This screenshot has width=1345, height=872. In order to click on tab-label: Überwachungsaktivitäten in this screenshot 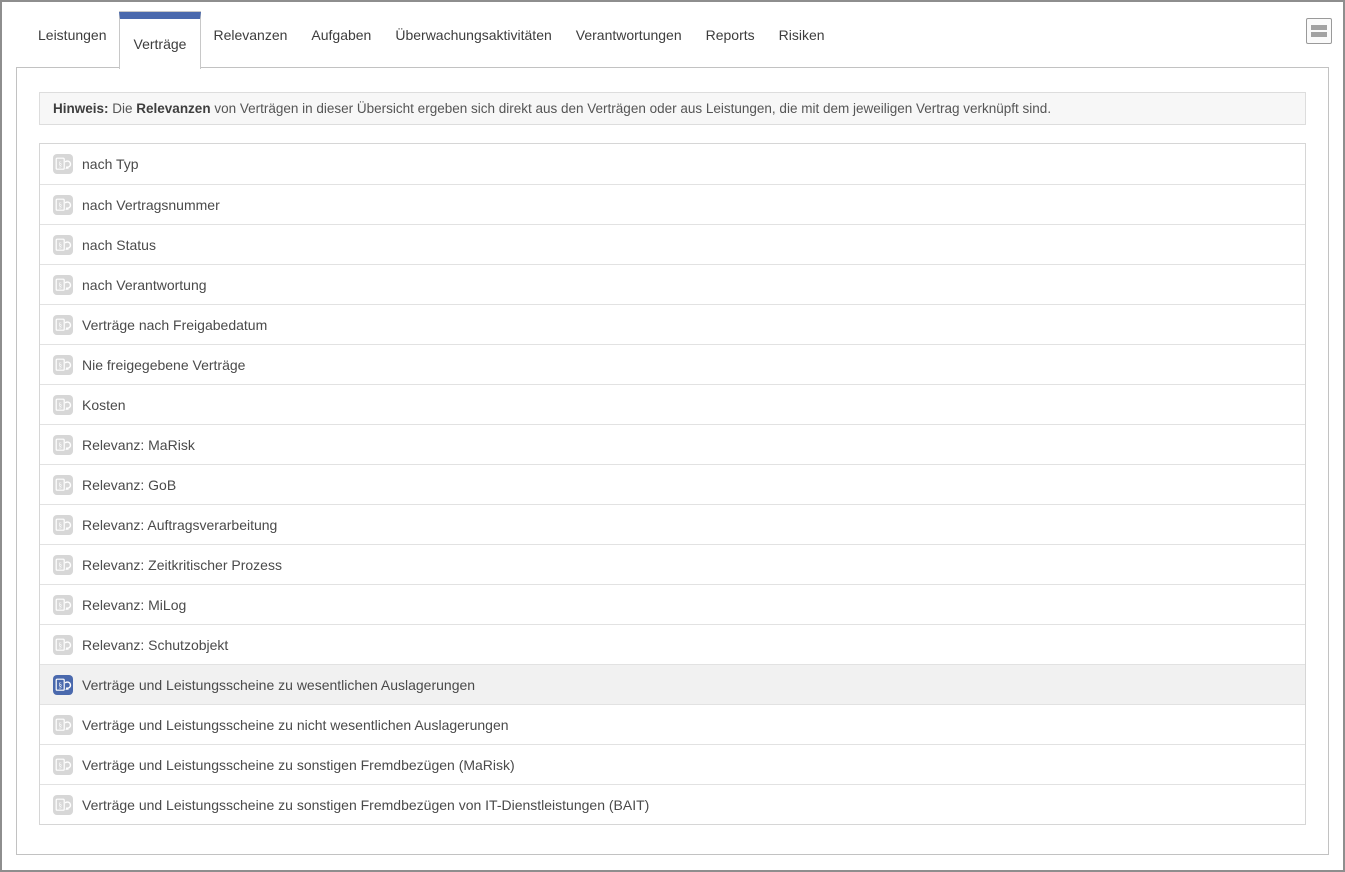, I will do `click(473, 35)`.